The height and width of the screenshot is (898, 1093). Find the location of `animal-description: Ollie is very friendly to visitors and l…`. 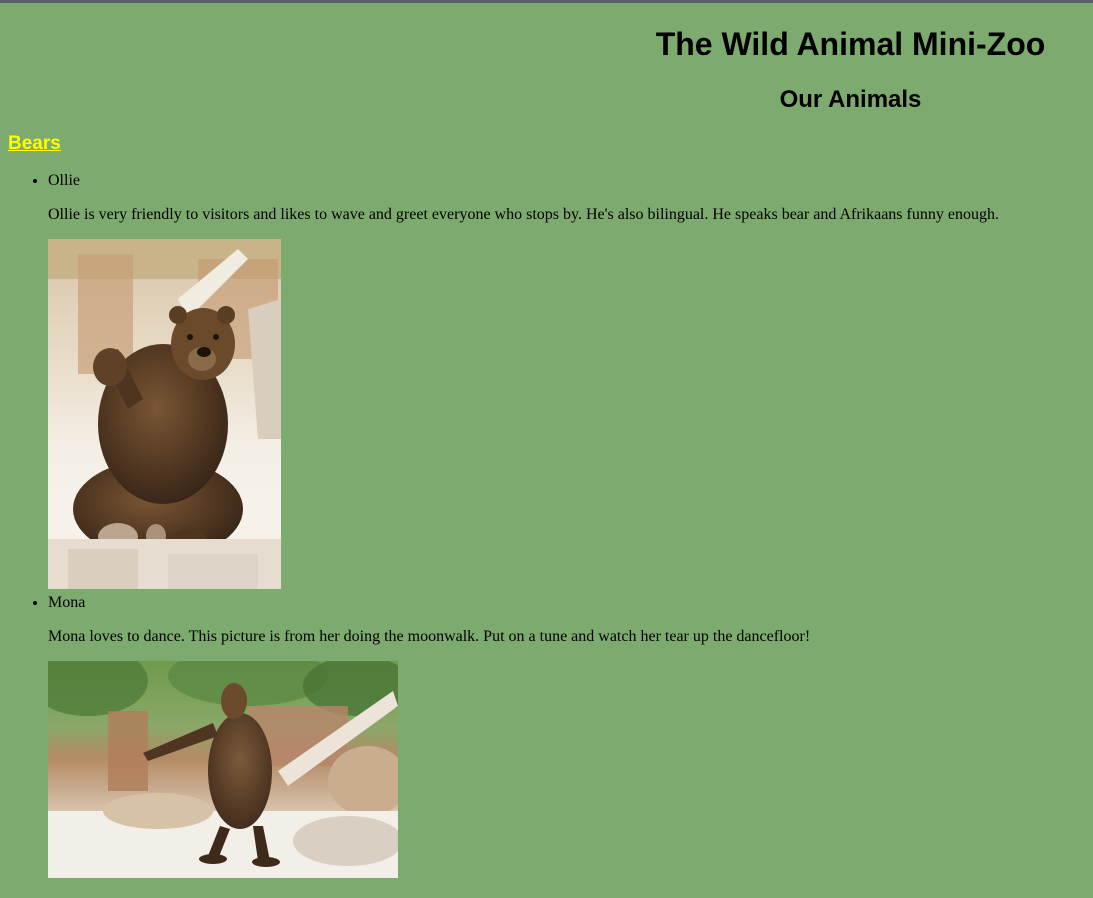

animal-description: Ollie is very friendly to visitors and l… is located at coordinates (523, 214).